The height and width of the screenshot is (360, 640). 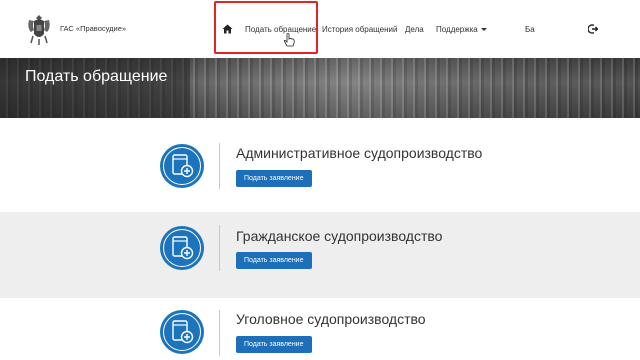 What do you see at coordinates (96, 76) in the screenshot?
I see `page-title: Подать обращение` at bounding box center [96, 76].